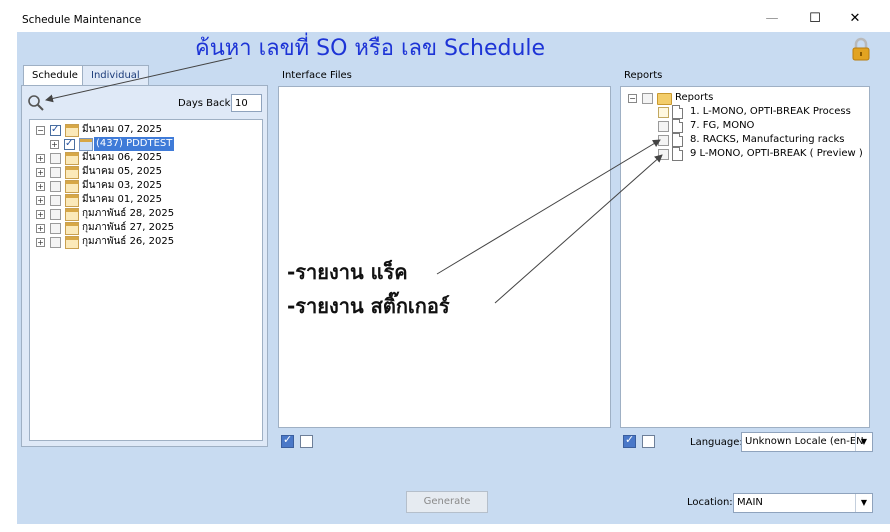  What do you see at coordinates (347, 272) in the screenshot?
I see `annotation-rack-report: -รายงาน แร็ค` at bounding box center [347, 272].